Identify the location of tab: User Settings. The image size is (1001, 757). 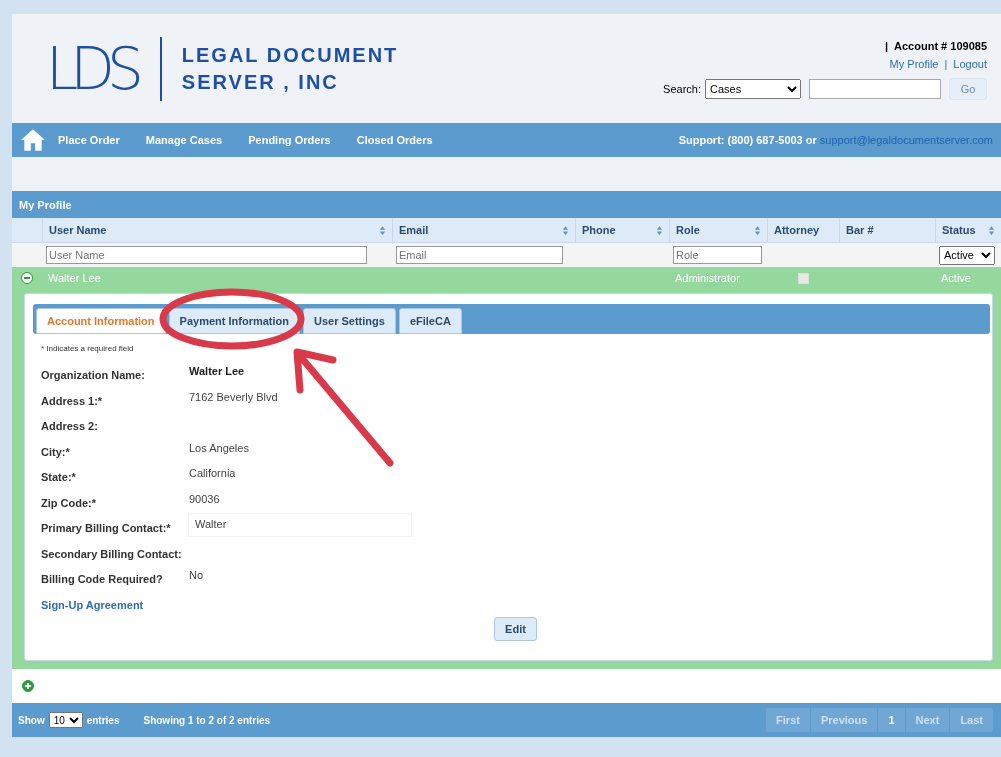
(349, 321).